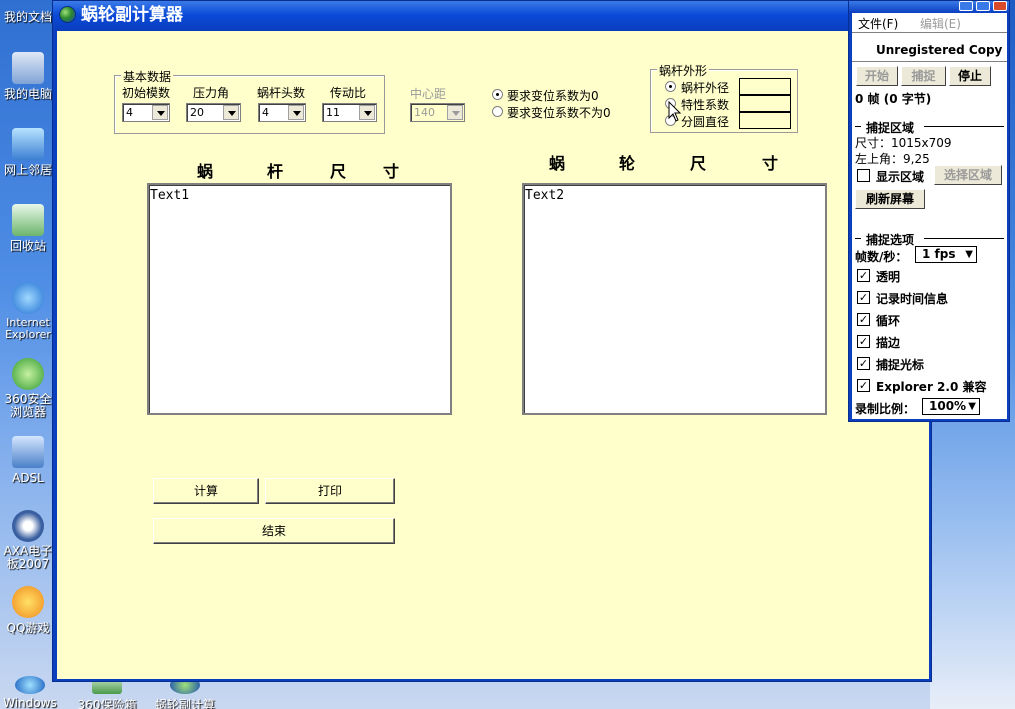 The width and height of the screenshot is (1015, 709). I want to click on pitch-diameter-field, so click(765, 120).